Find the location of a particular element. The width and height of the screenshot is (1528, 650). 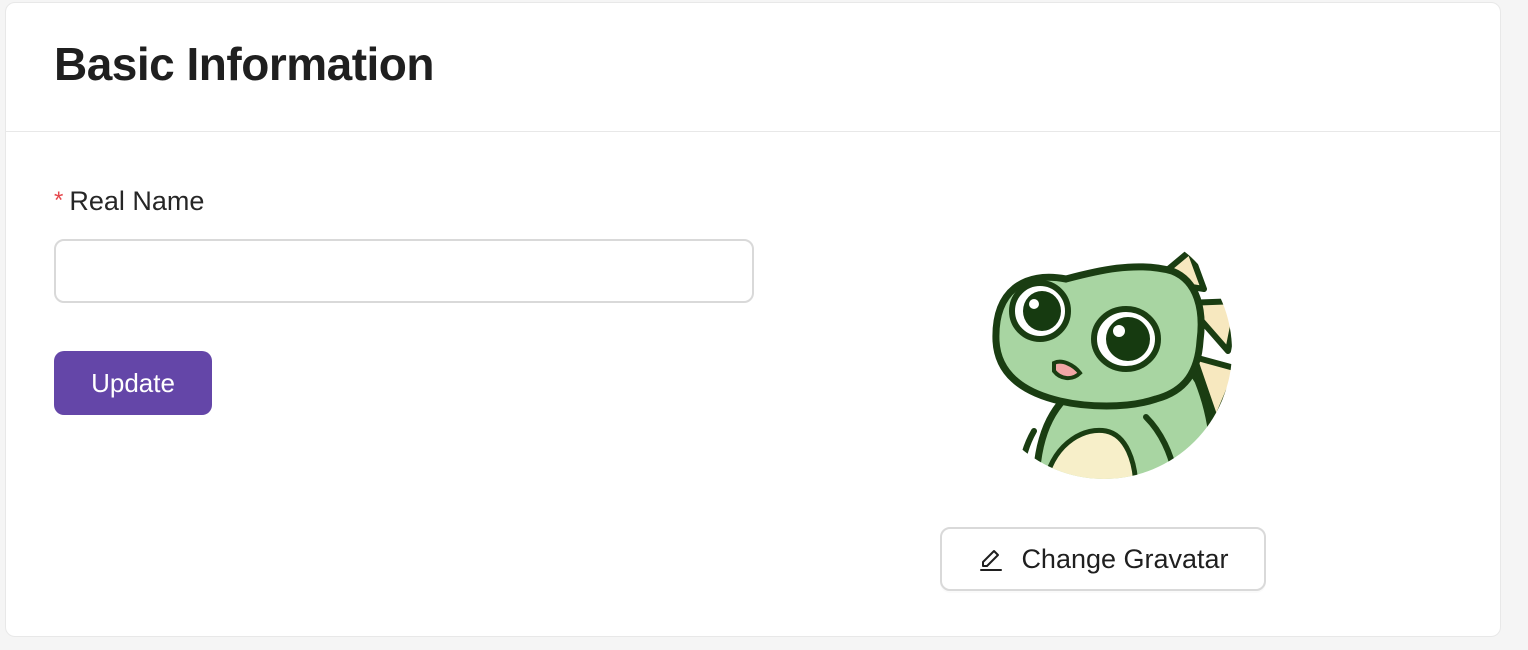

real-name-label-text: Real Name is located at coordinates (137, 201).